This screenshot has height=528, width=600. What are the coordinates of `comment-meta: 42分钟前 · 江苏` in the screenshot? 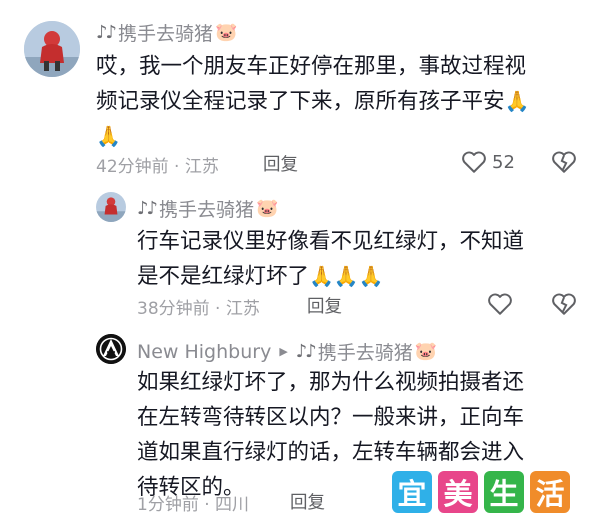 It's located at (157, 167).